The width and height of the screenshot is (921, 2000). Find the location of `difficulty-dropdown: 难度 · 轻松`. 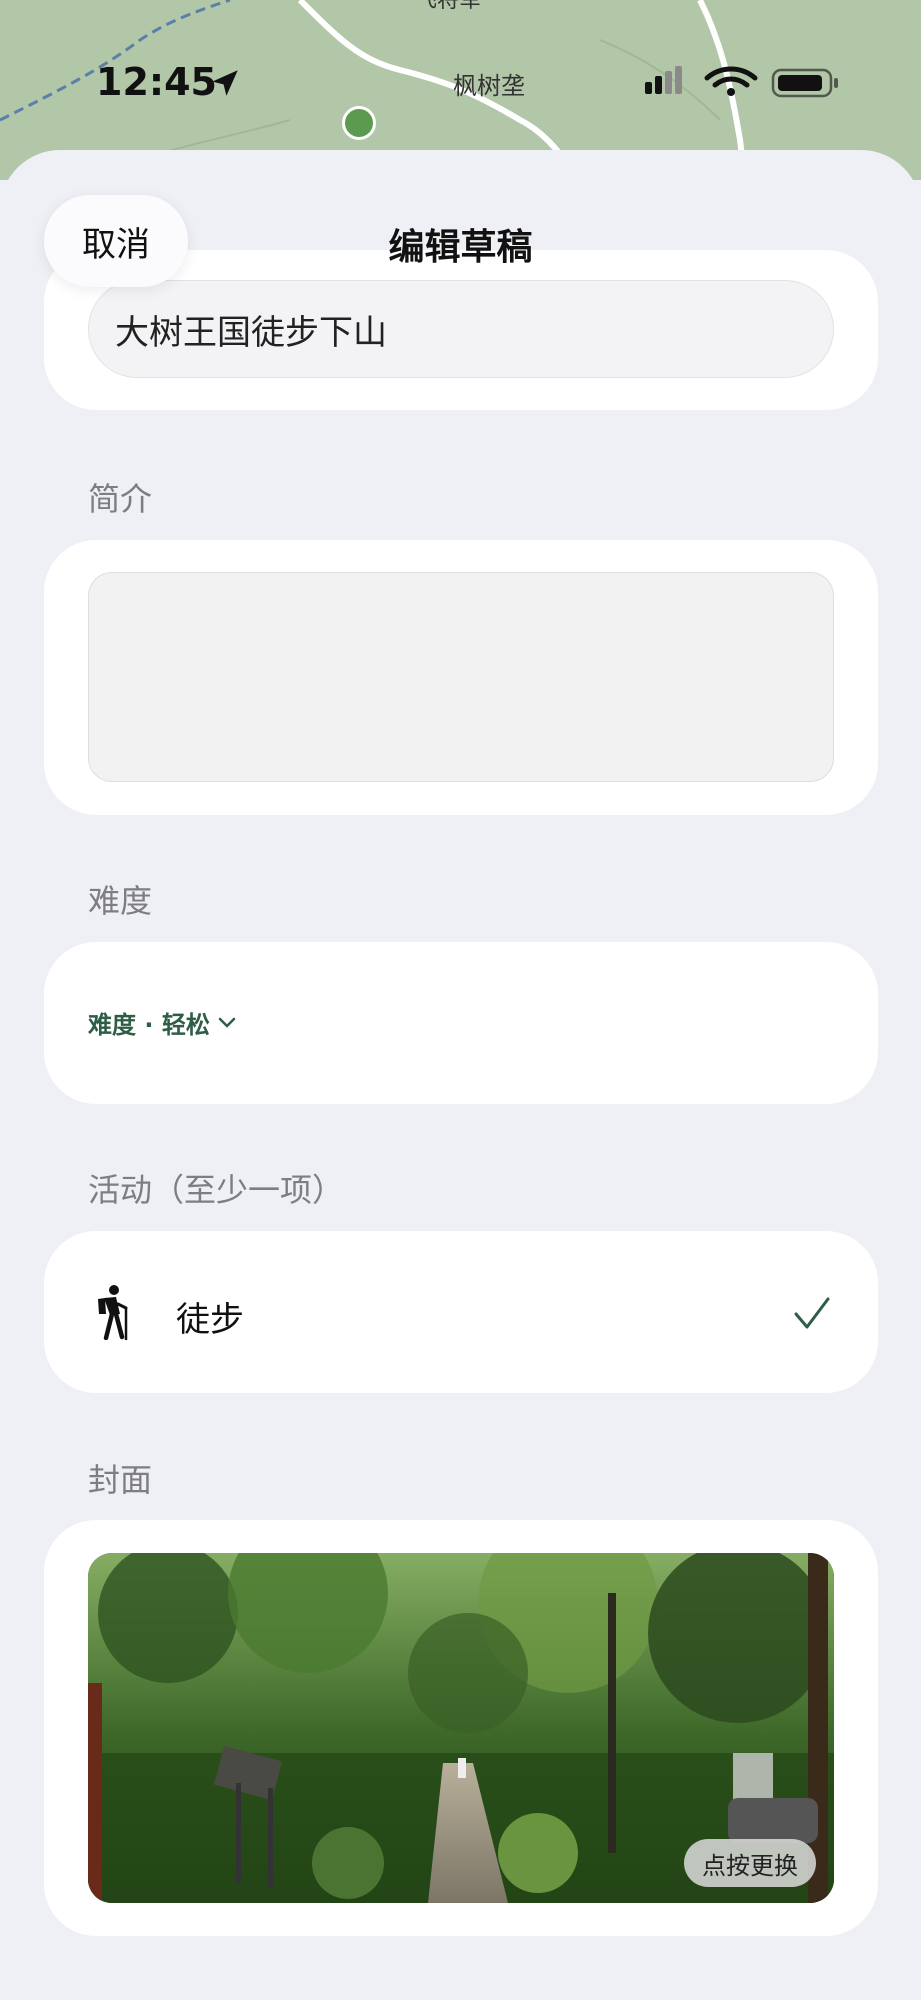

difficulty-dropdown: 难度 · 轻松 is located at coordinates (162, 1022).